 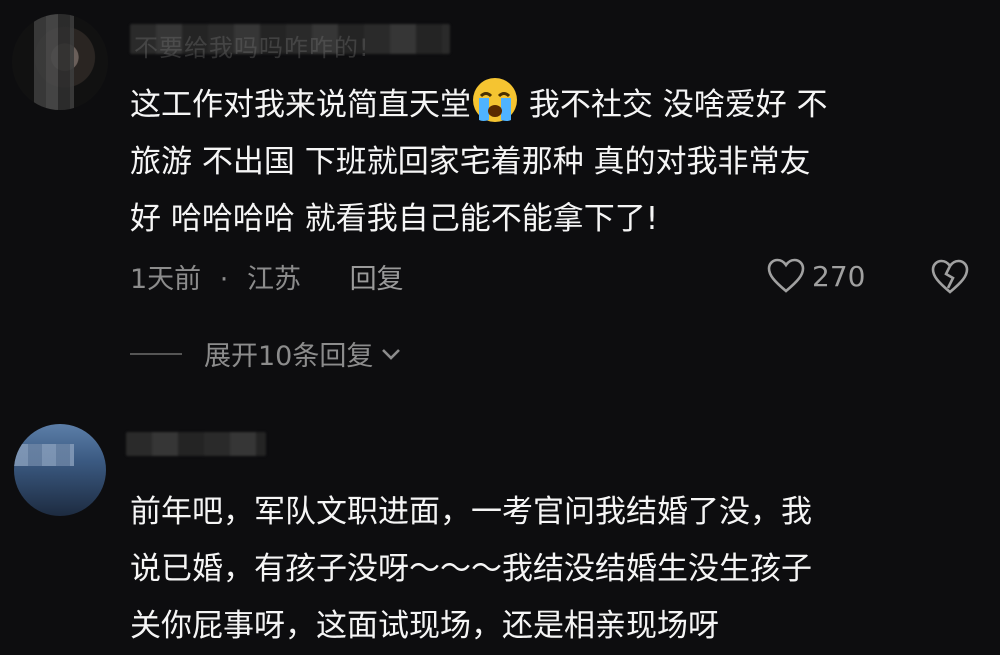 What do you see at coordinates (391, 354) in the screenshot?
I see `chevron-down-icon` at bounding box center [391, 354].